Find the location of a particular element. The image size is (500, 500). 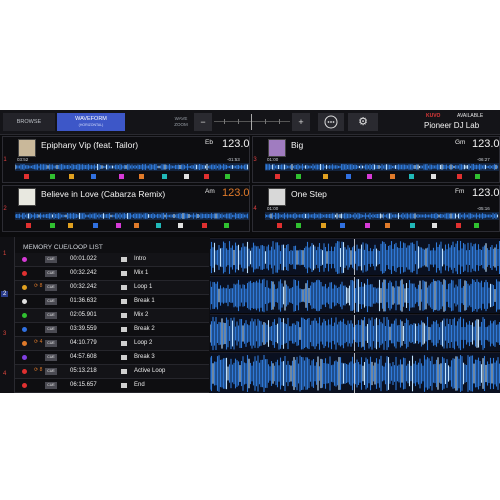

cue-row: CUE 00:32.242 Mix 1 is located at coordinates (112, 274).